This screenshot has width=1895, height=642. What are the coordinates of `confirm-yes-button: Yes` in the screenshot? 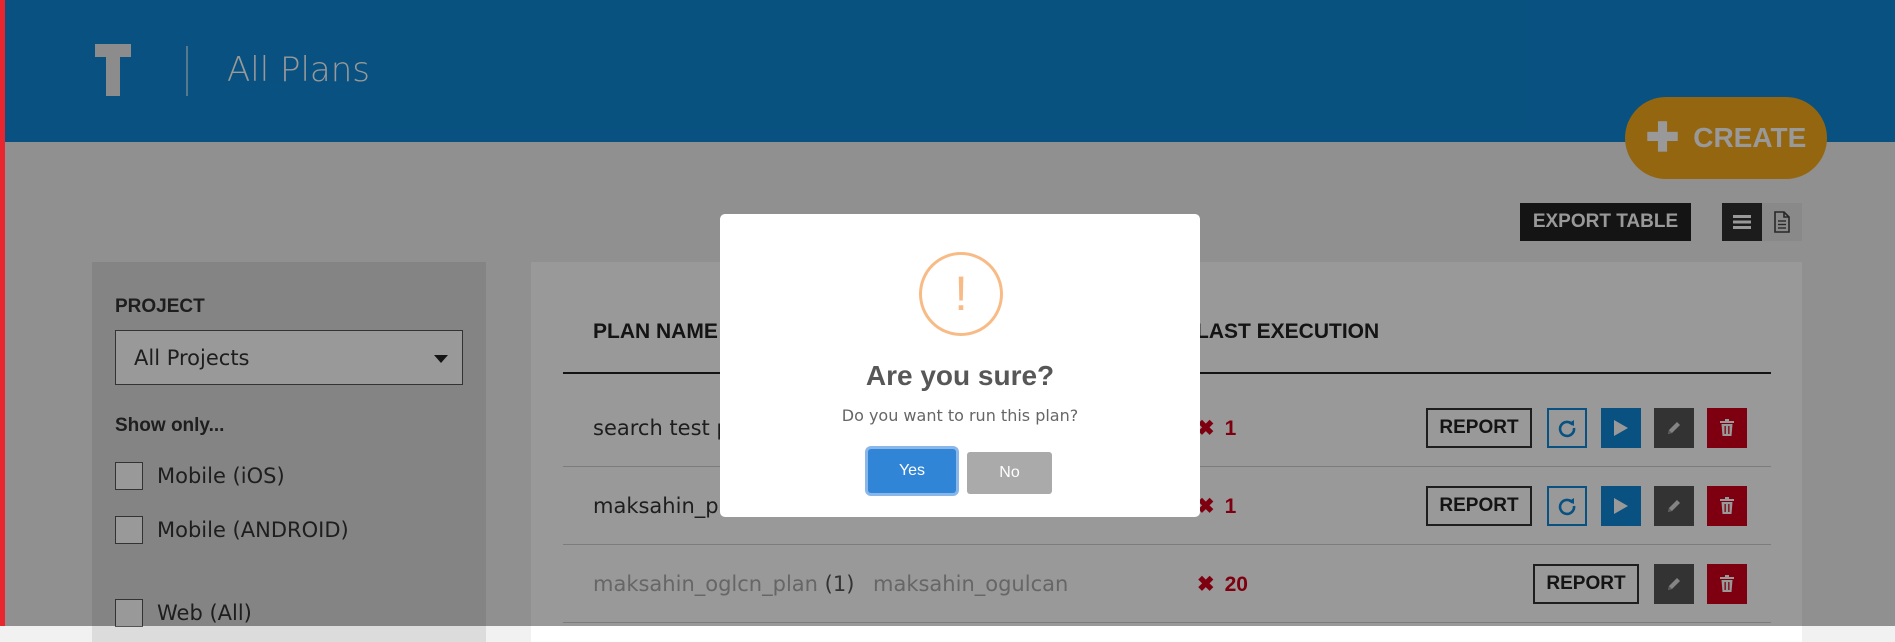 It's located at (912, 471).